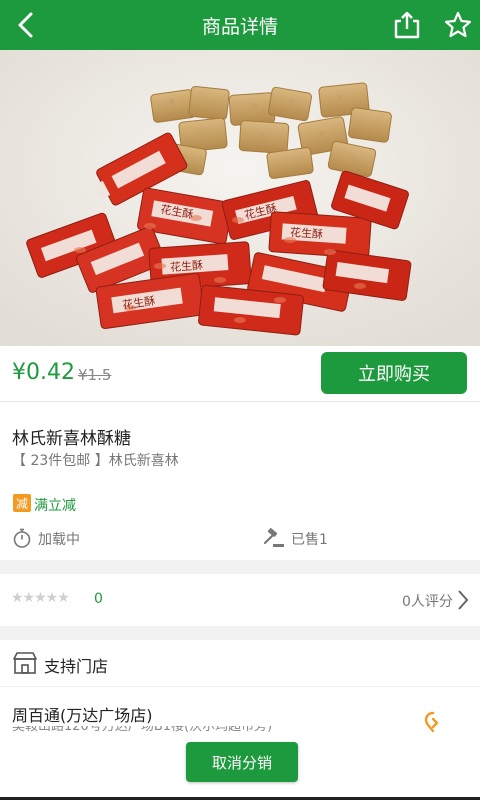  Describe the element at coordinates (394, 373) in the screenshot. I see `buy-now-button: 立即购买` at that location.